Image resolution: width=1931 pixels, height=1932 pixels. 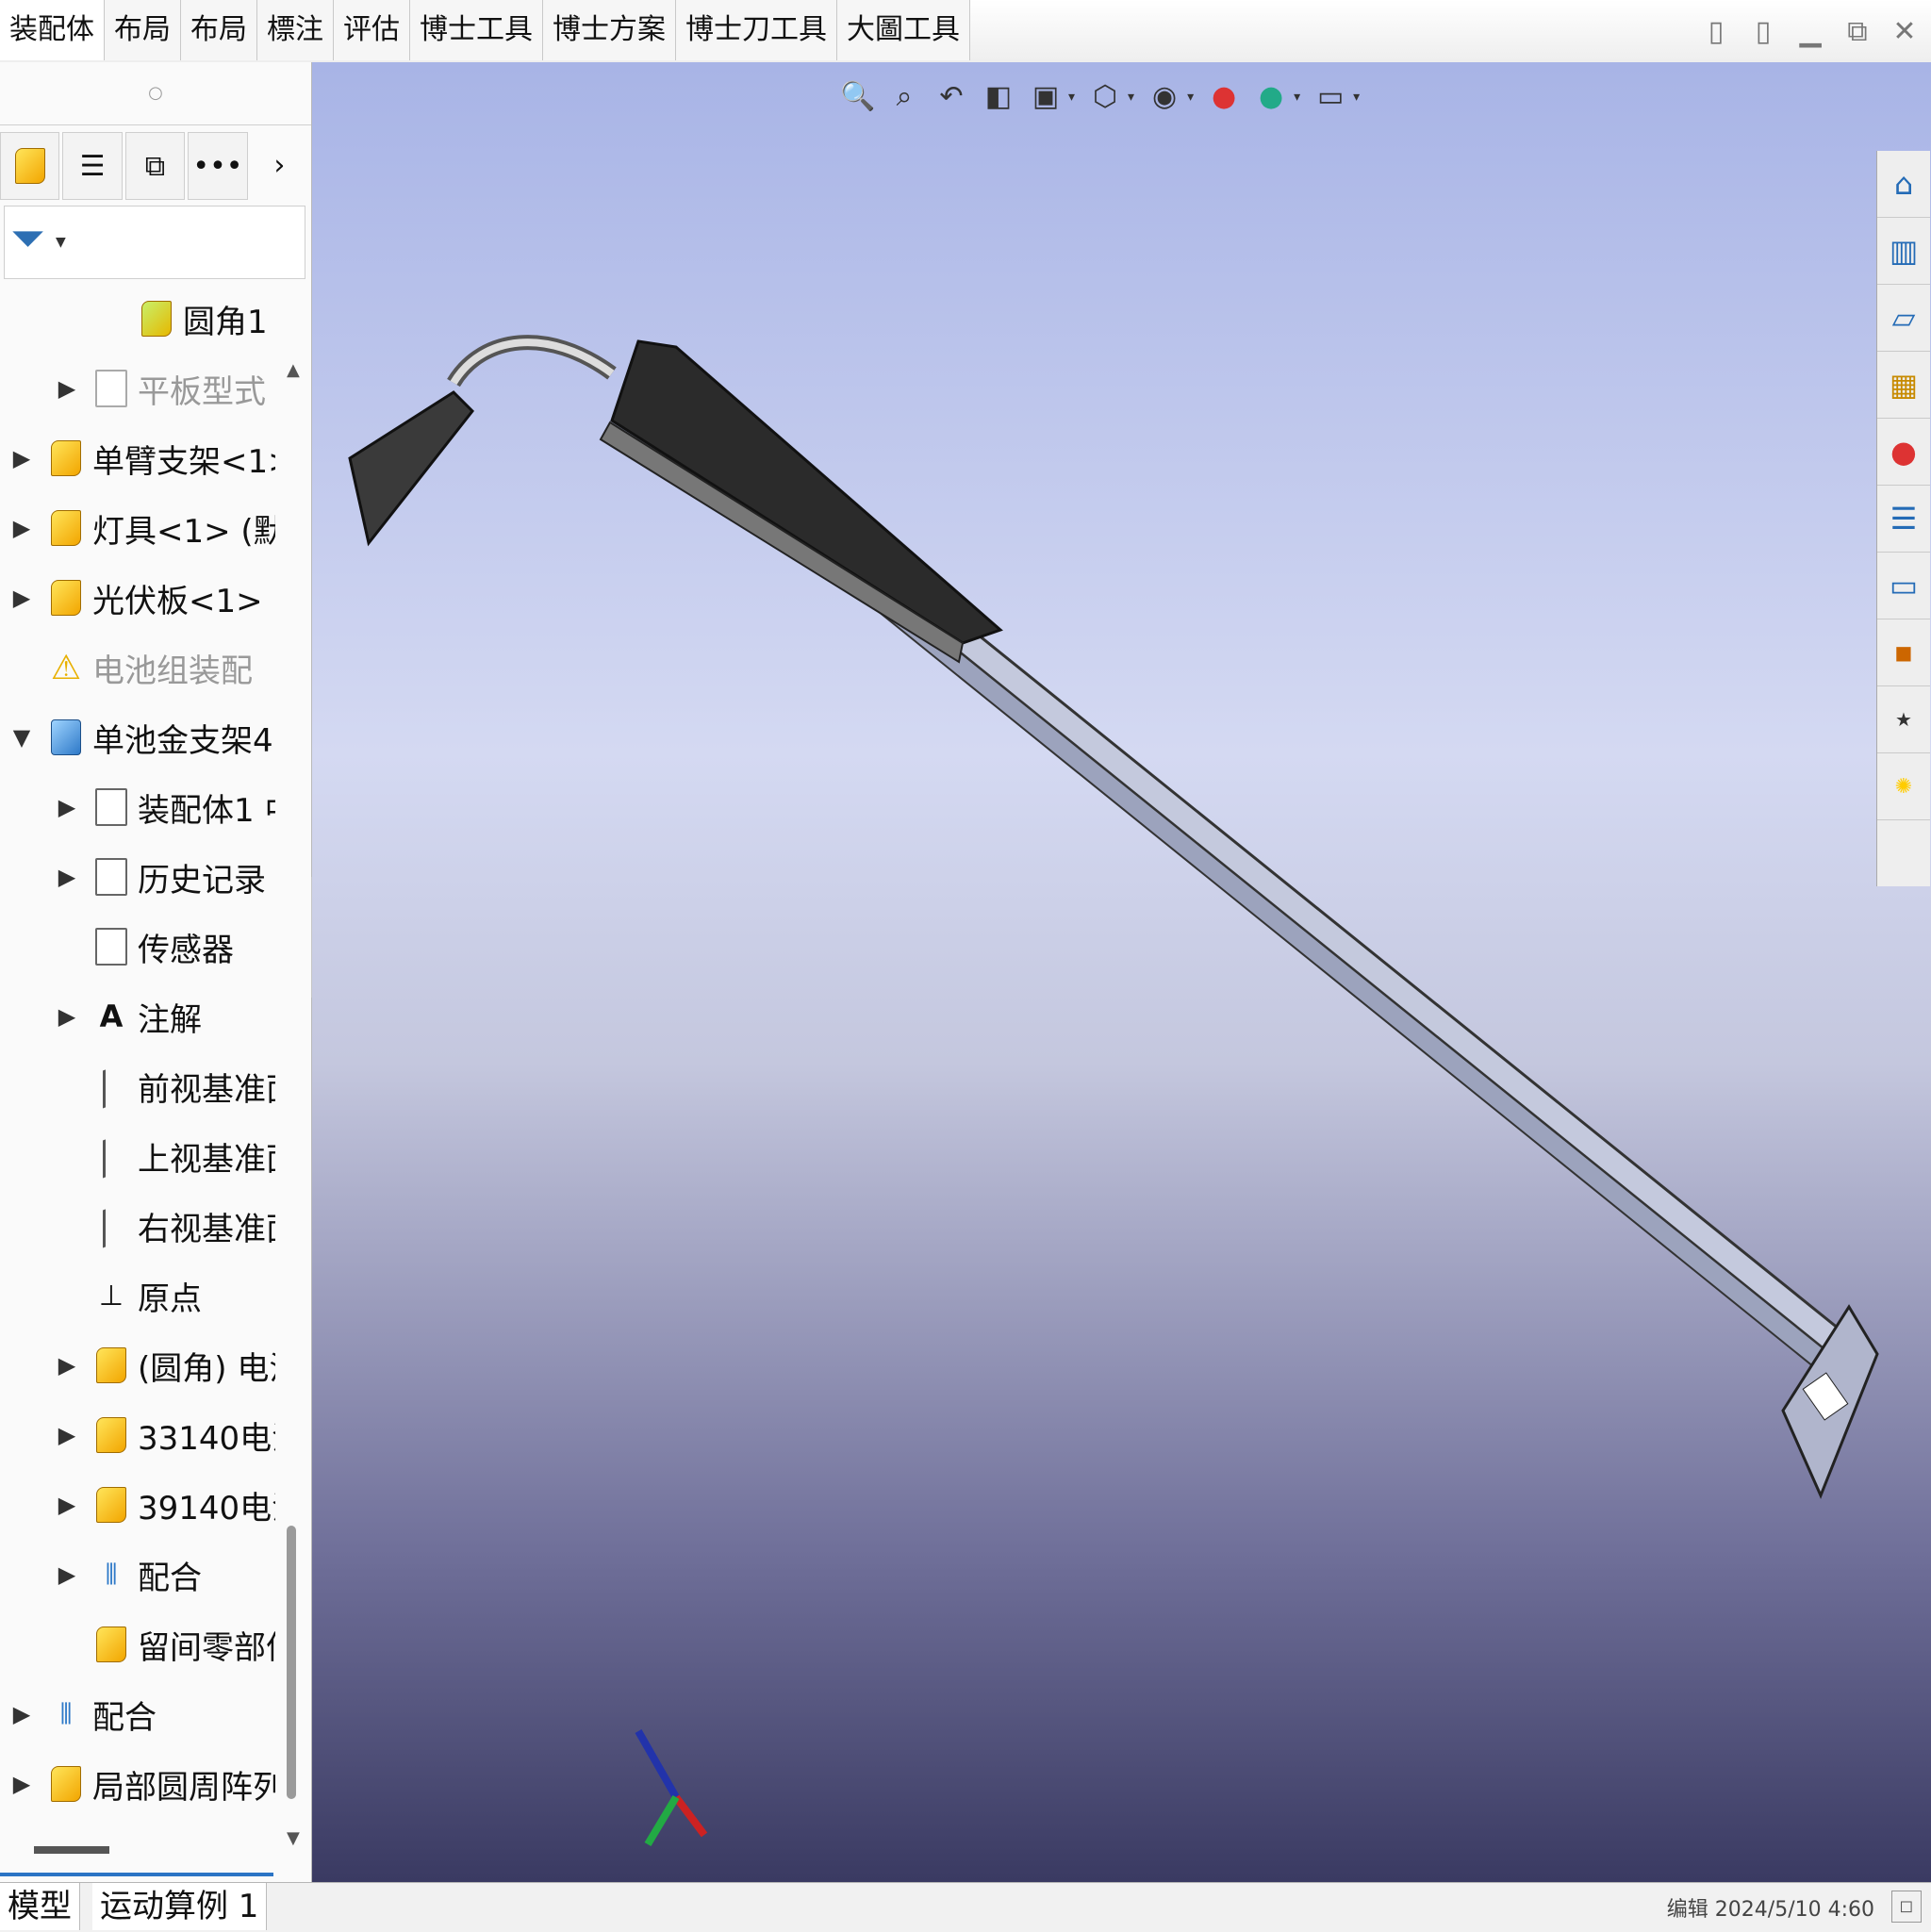 I want to click on tab-ribbon-4: 评估, so click(x=372, y=30).